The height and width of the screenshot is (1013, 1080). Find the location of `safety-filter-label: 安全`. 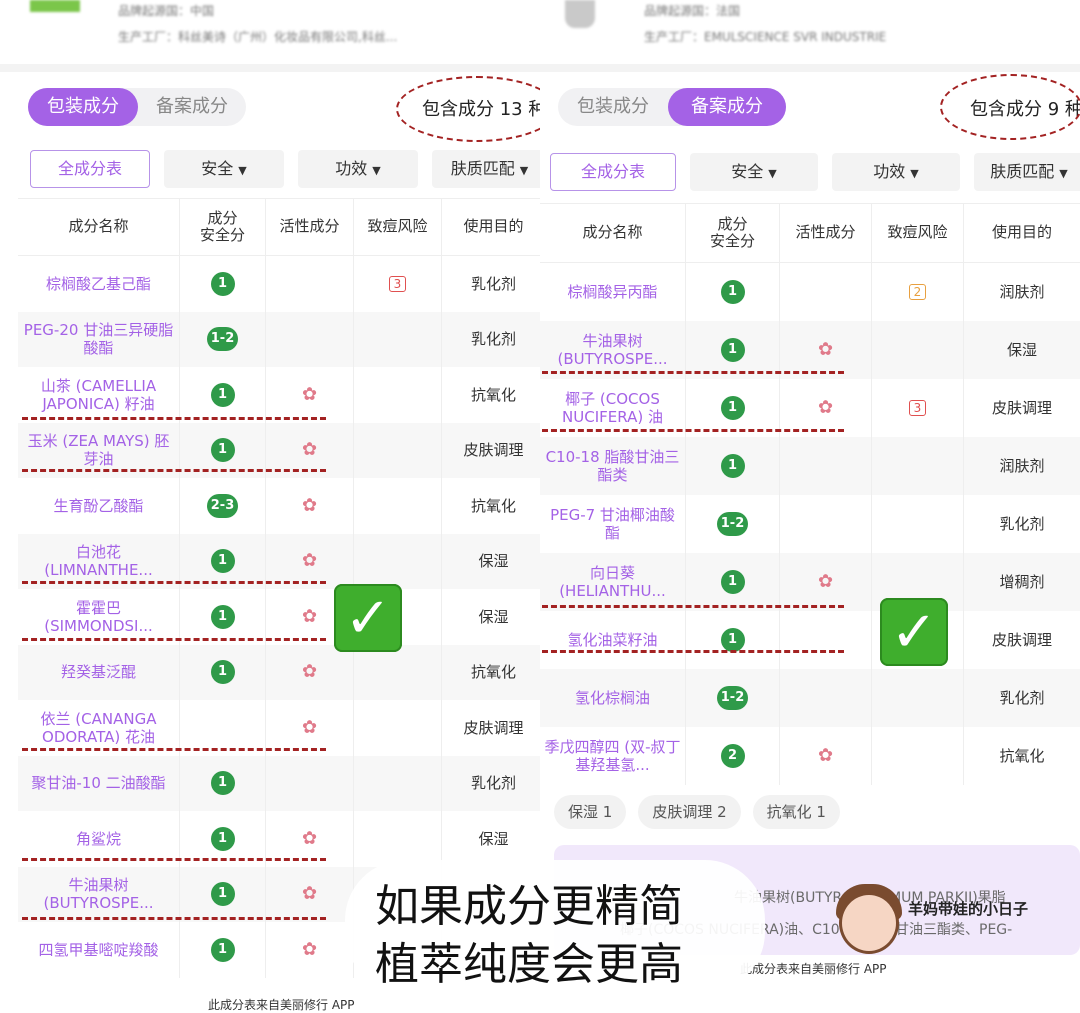

safety-filter-label: 安全 is located at coordinates (747, 171).